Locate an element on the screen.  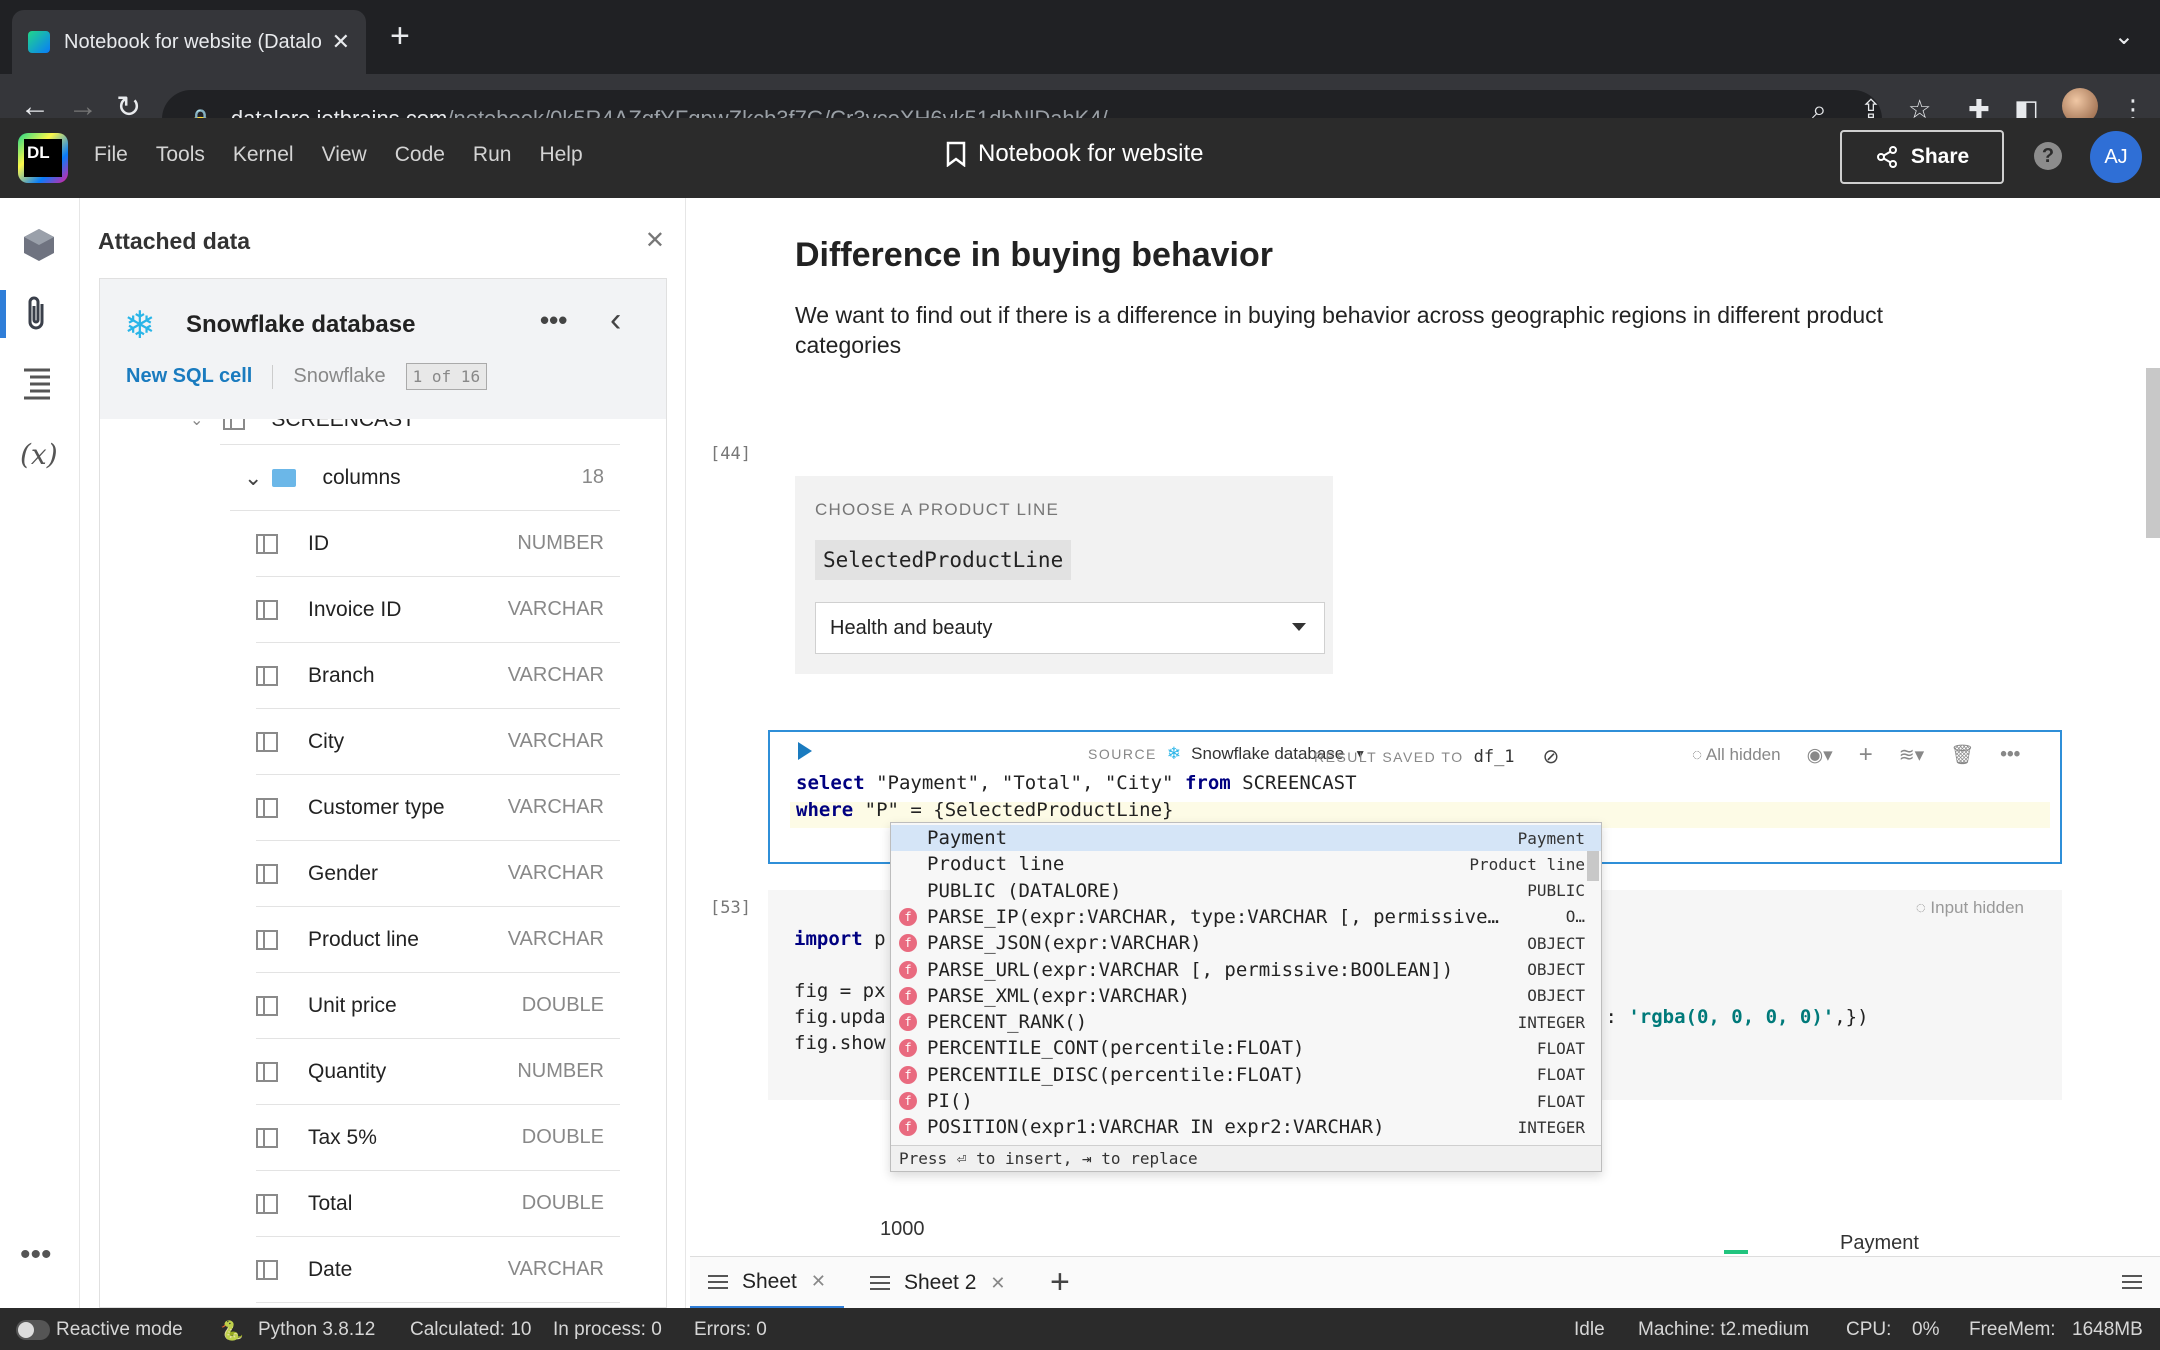
new-sql-cell-link: New SQL cell is located at coordinates (189, 376).